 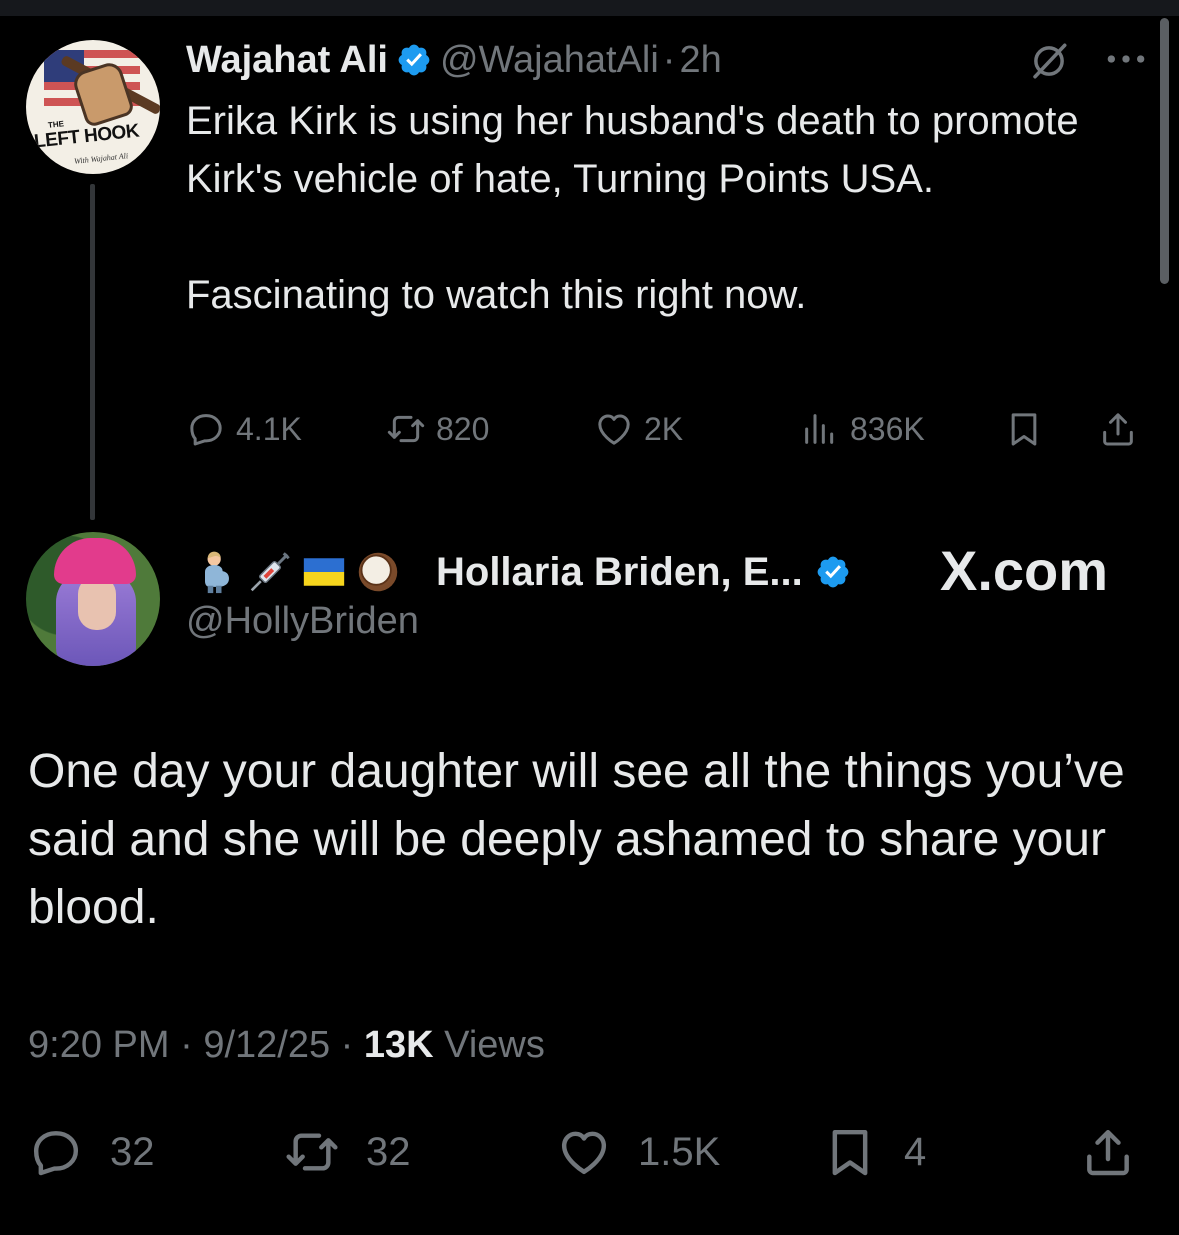 I want to click on parent-action-bar: 4.1K 820 2K 836K, so click(x=671, y=429).